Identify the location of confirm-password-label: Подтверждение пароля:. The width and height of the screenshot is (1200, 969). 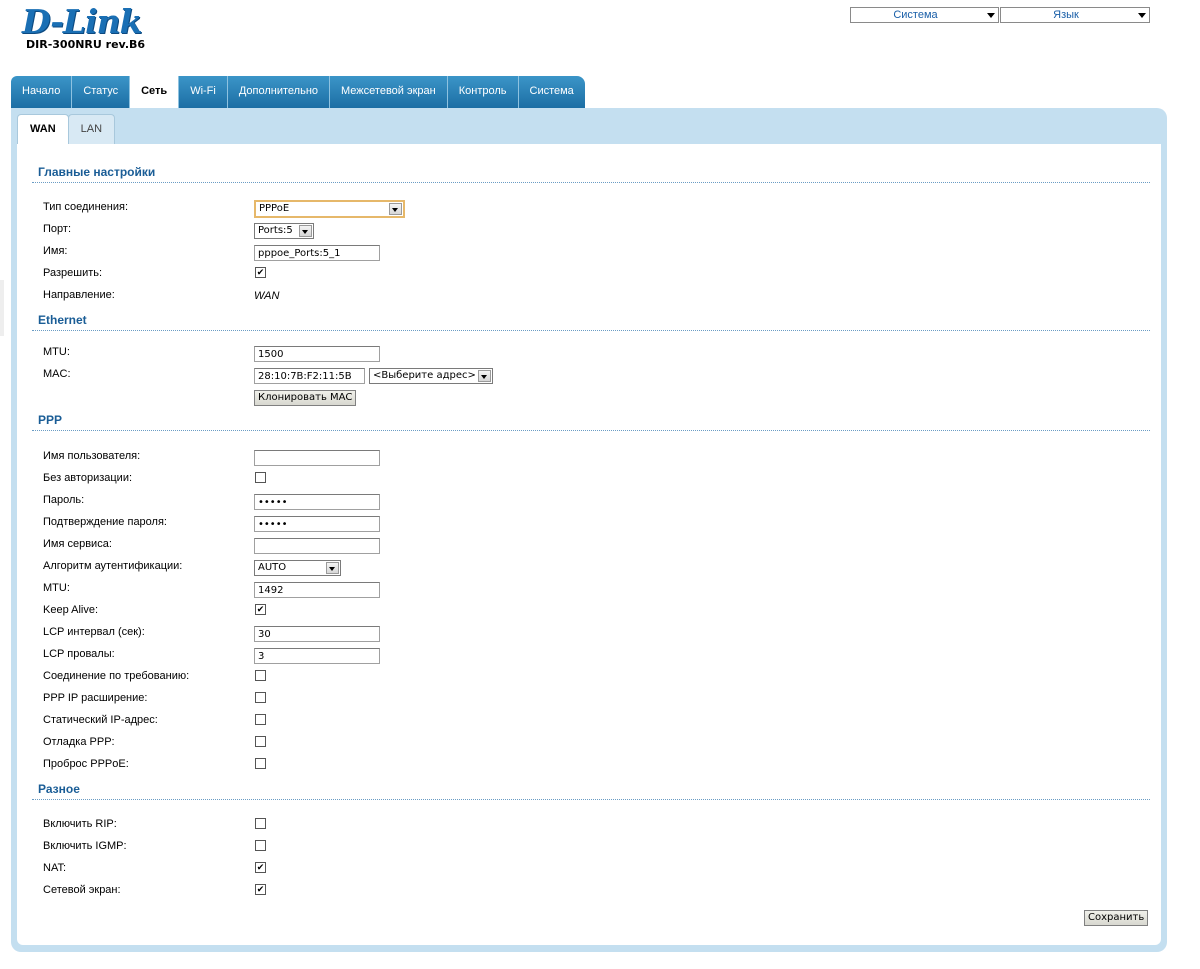
(105, 522).